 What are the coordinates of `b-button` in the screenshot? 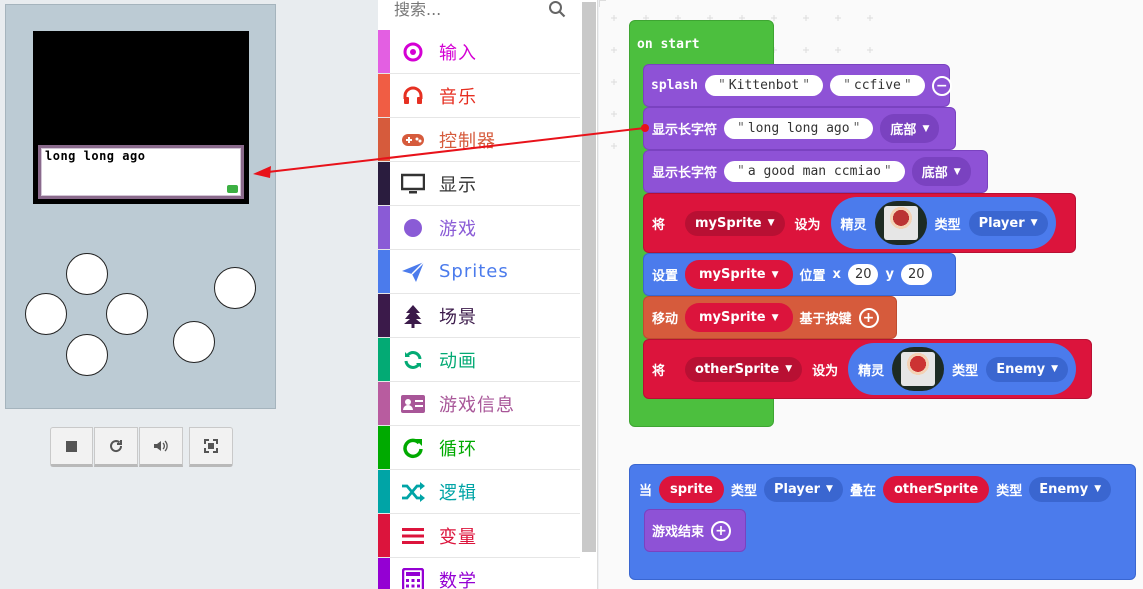 It's located at (194, 342).